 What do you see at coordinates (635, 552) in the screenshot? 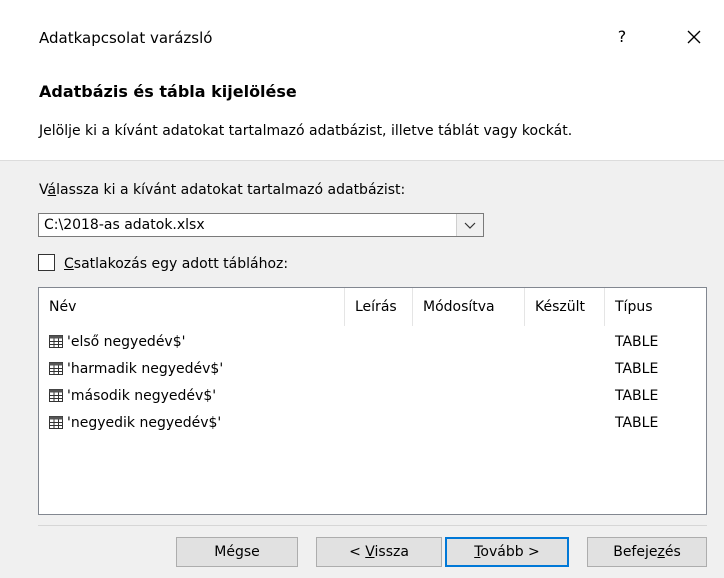
I see `finish-button-pre: Befeje` at bounding box center [635, 552].